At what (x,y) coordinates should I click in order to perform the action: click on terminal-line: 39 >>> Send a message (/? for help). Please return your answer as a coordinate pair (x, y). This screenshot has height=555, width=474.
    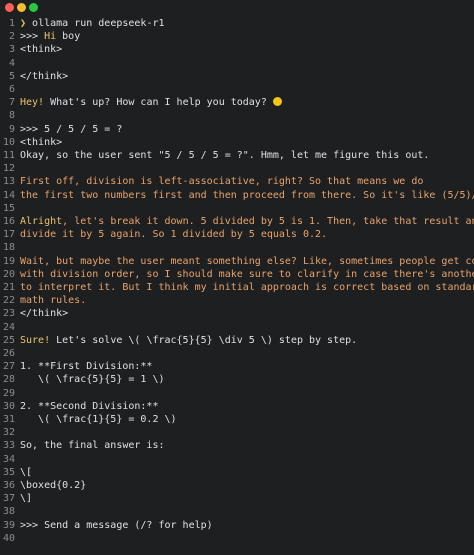
    Looking at the image, I should click on (237, 525).